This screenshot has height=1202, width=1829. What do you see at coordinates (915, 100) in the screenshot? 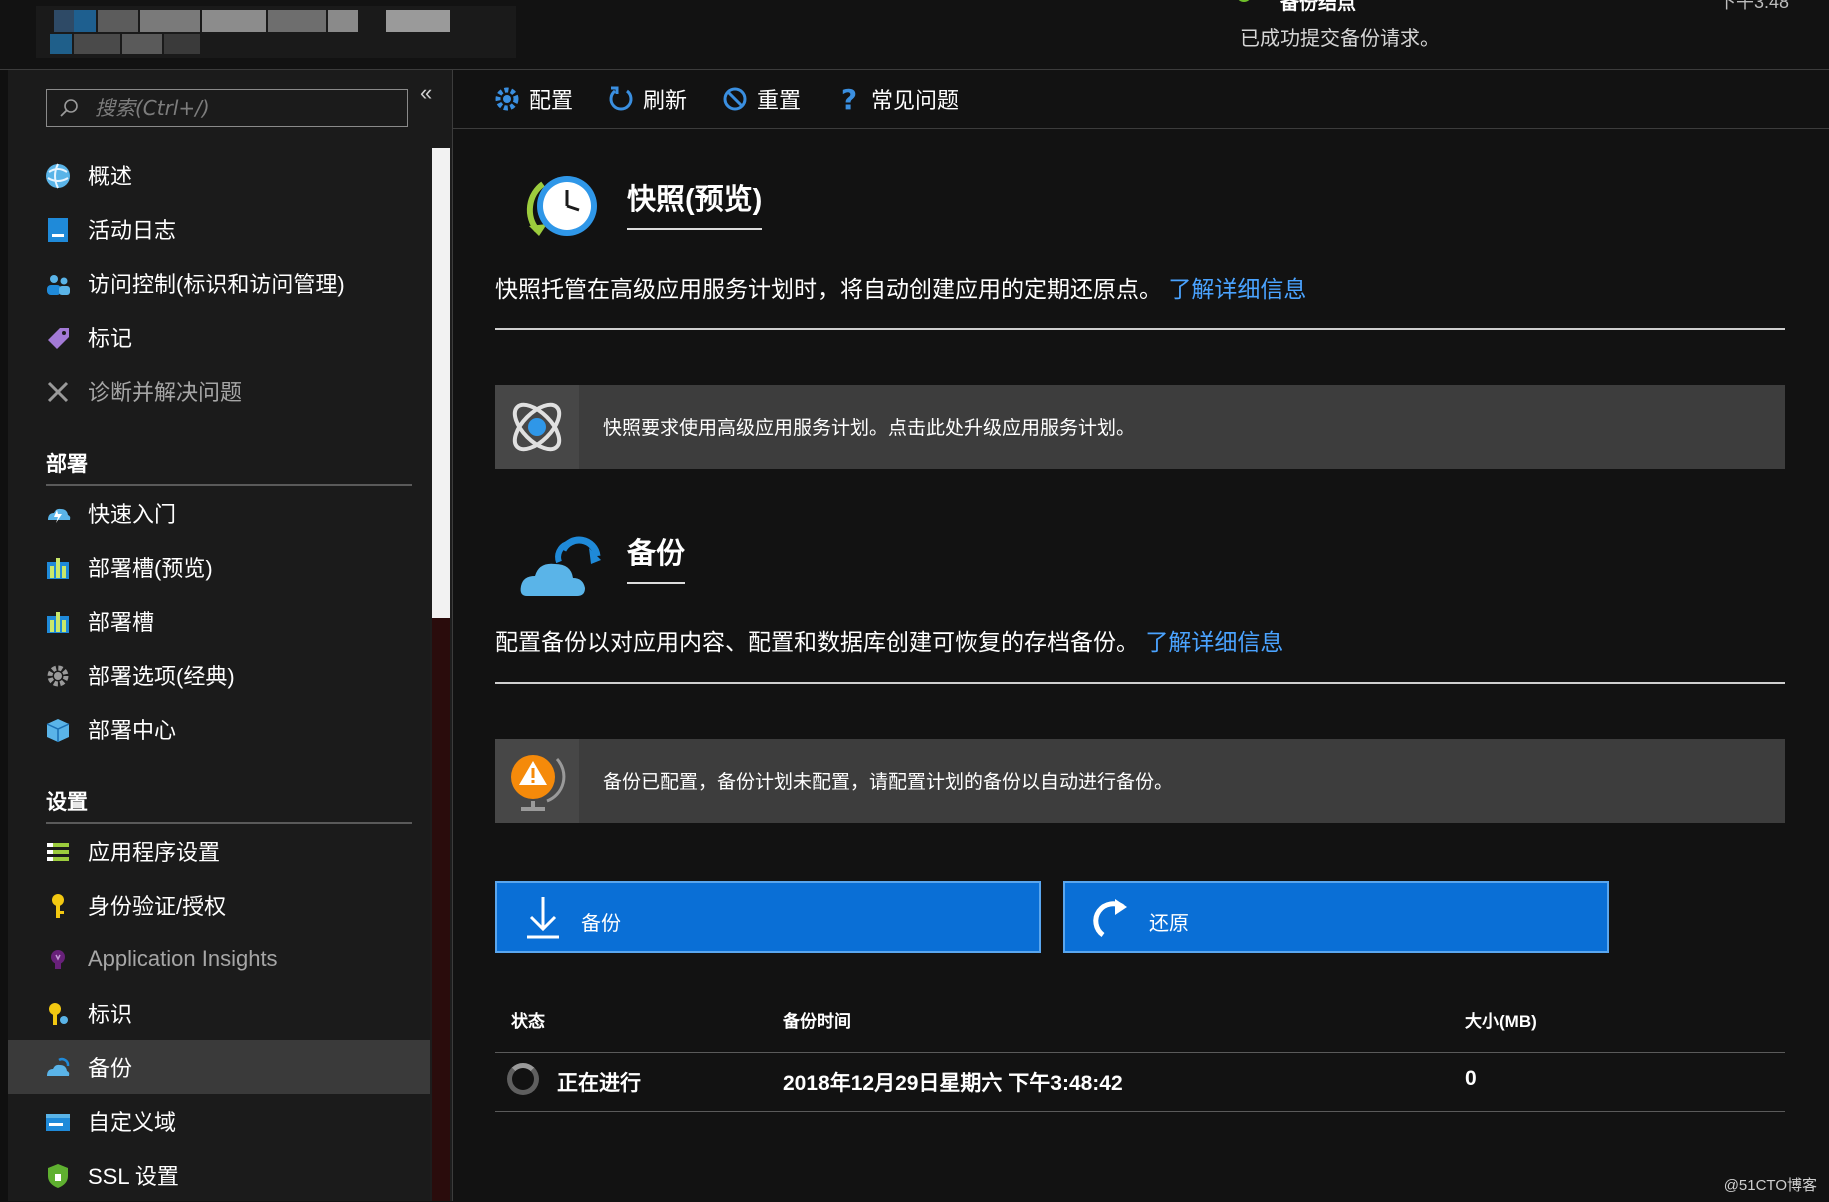
I see `faq-label: 常见问题` at bounding box center [915, 100].